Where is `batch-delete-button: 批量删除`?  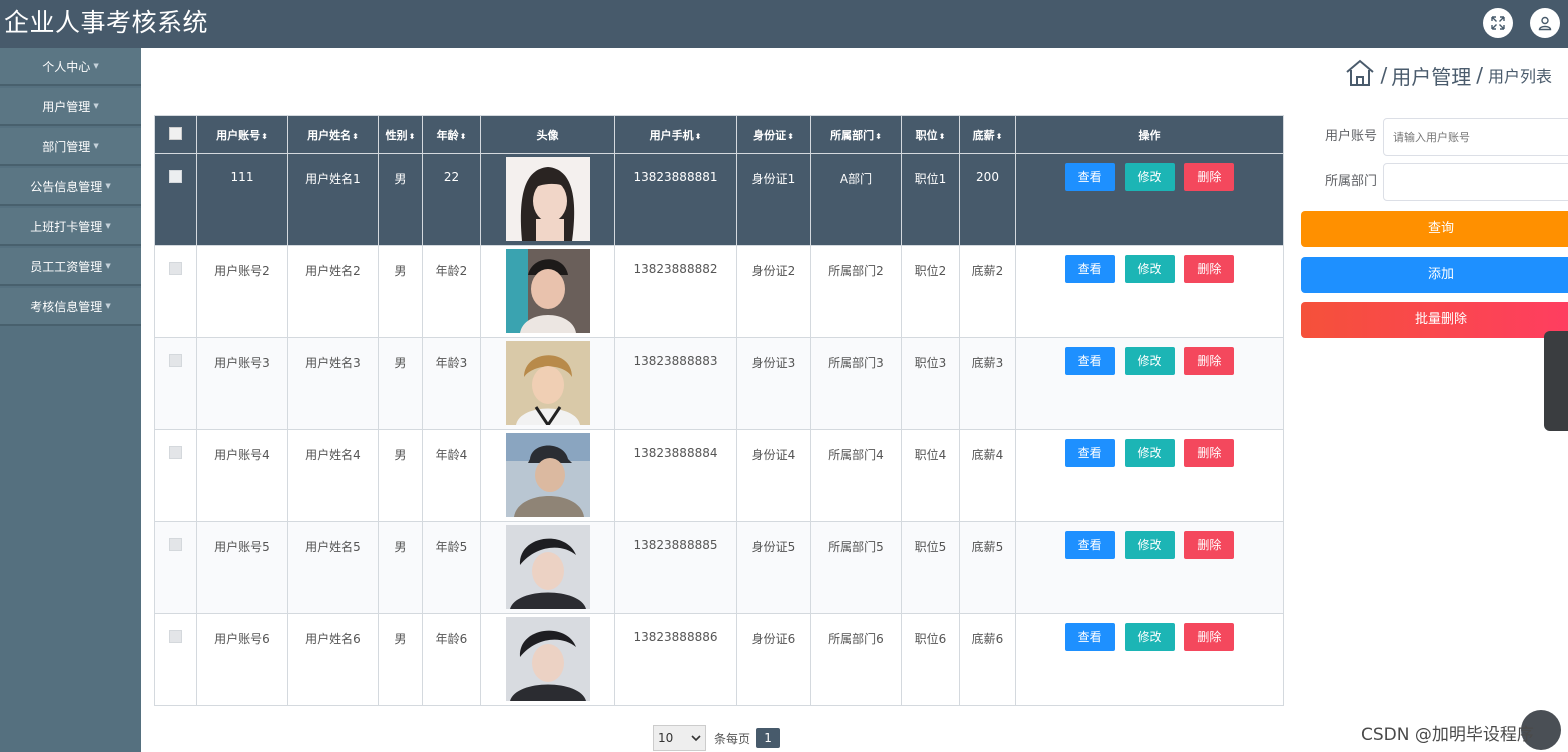 batch-delete-button: 批量删除 is located at coordinates (1434, 320).